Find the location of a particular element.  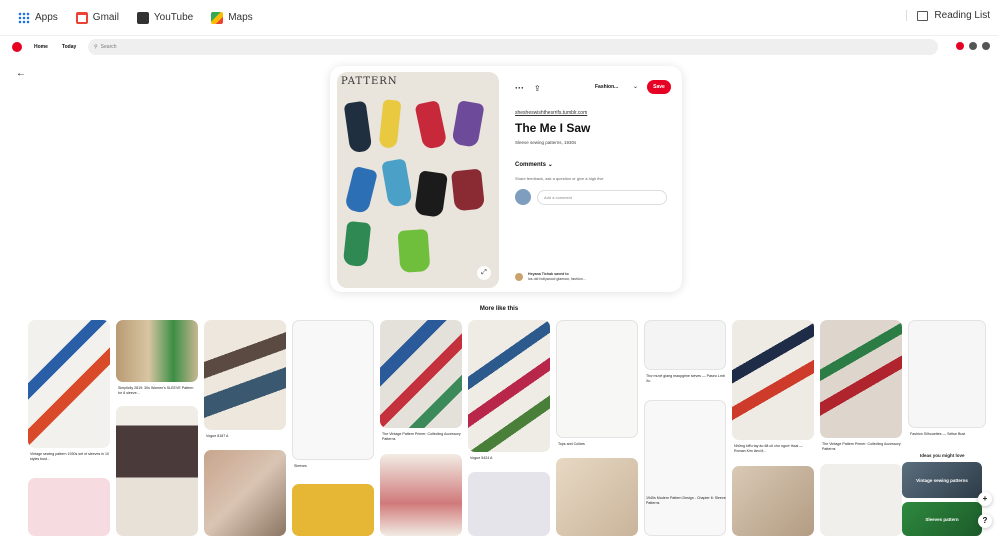

bookmark-maps: Maps is located at coordinates (232, 17).